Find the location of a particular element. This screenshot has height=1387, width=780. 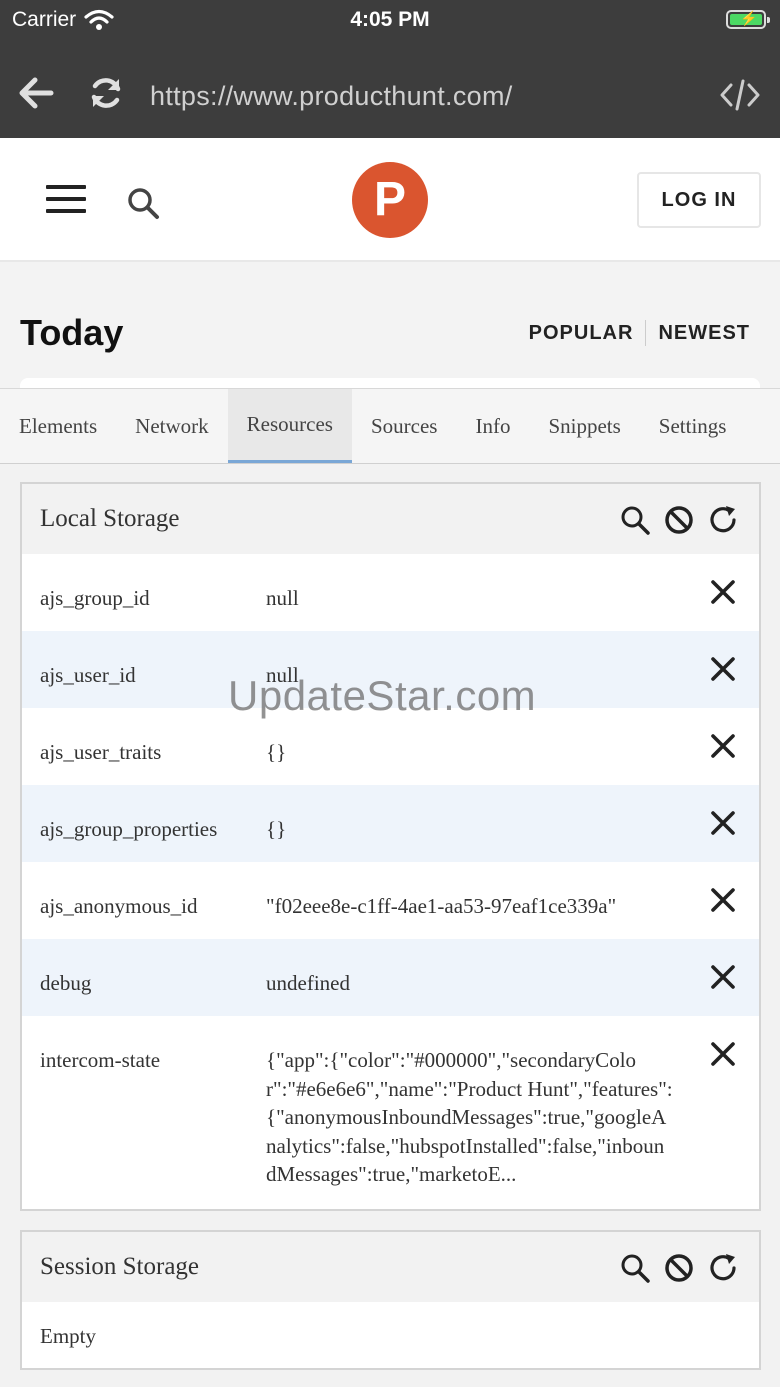

storage-key: intercom-state is located at coordinates (100, 1060).